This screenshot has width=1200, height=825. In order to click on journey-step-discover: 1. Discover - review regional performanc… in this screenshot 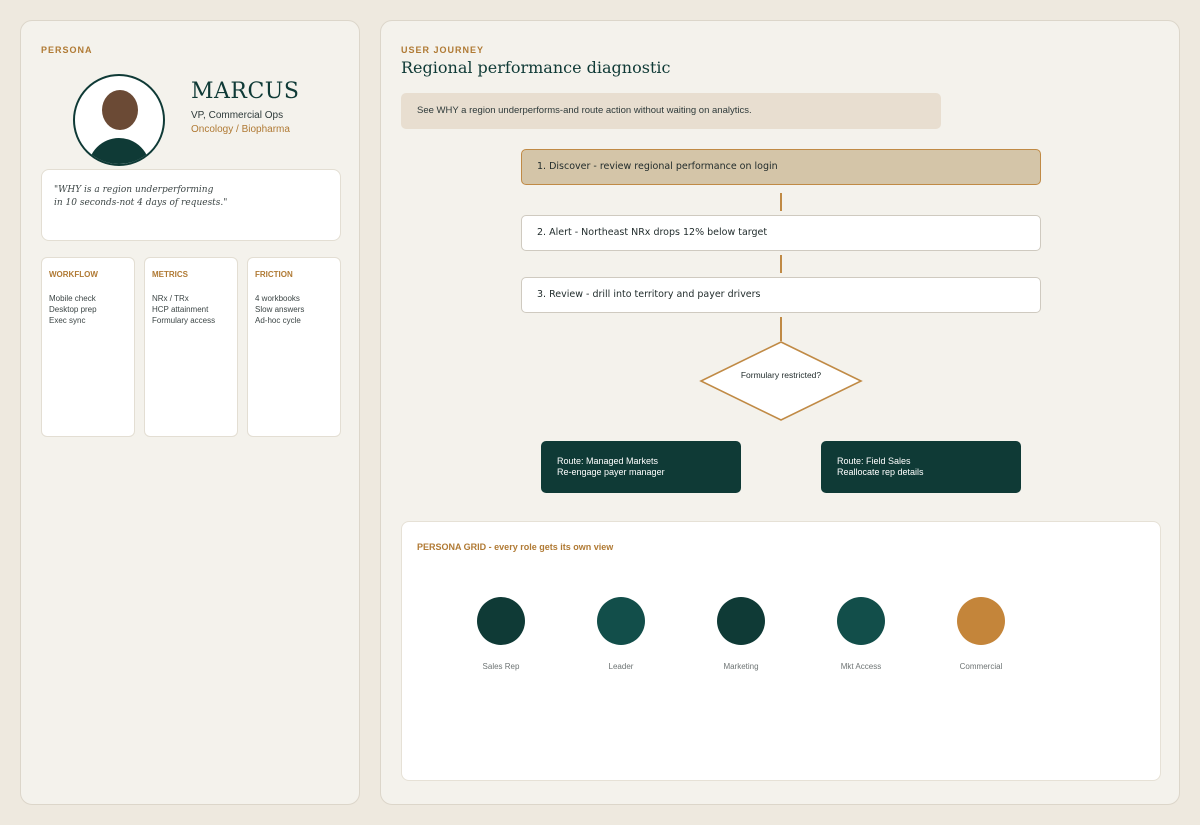, I will do `click(781, 167)`.